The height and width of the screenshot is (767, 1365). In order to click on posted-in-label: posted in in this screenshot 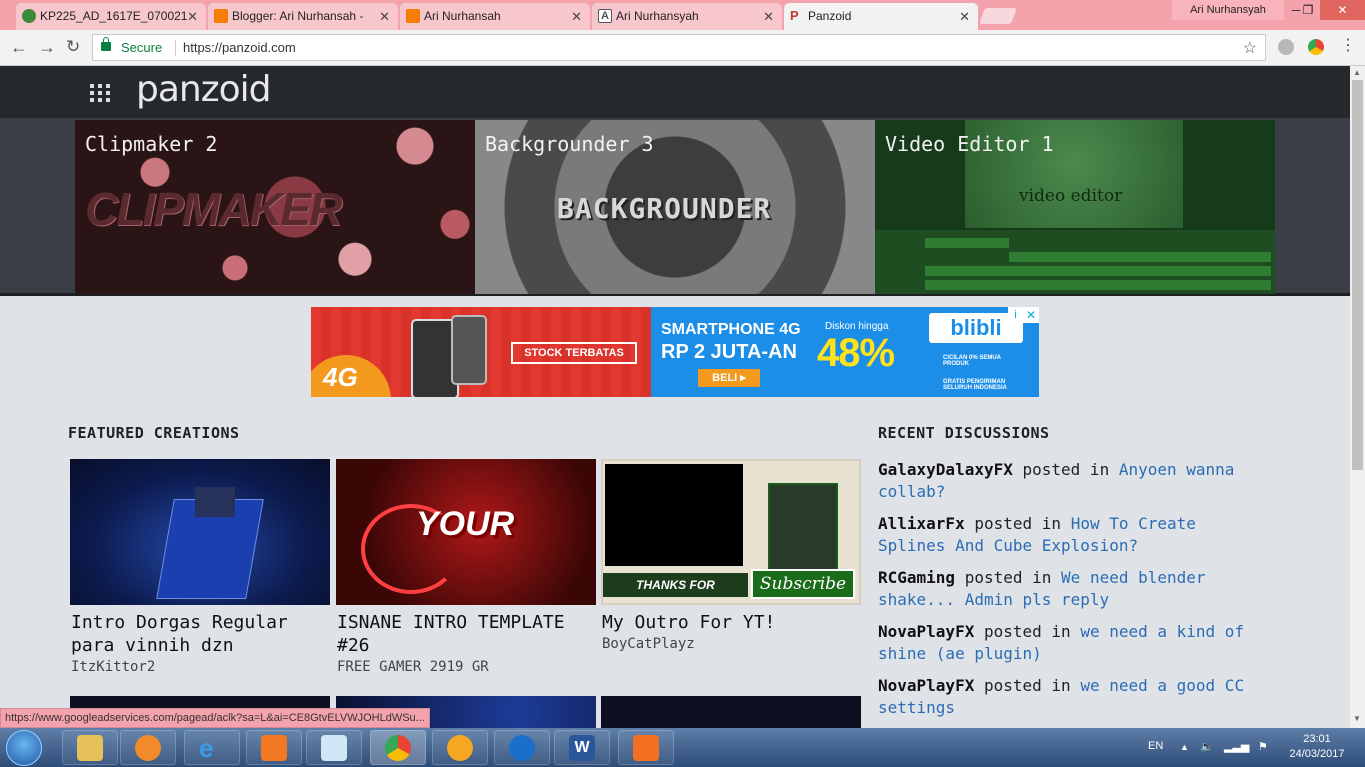, I will do `click(1066, 469)`.